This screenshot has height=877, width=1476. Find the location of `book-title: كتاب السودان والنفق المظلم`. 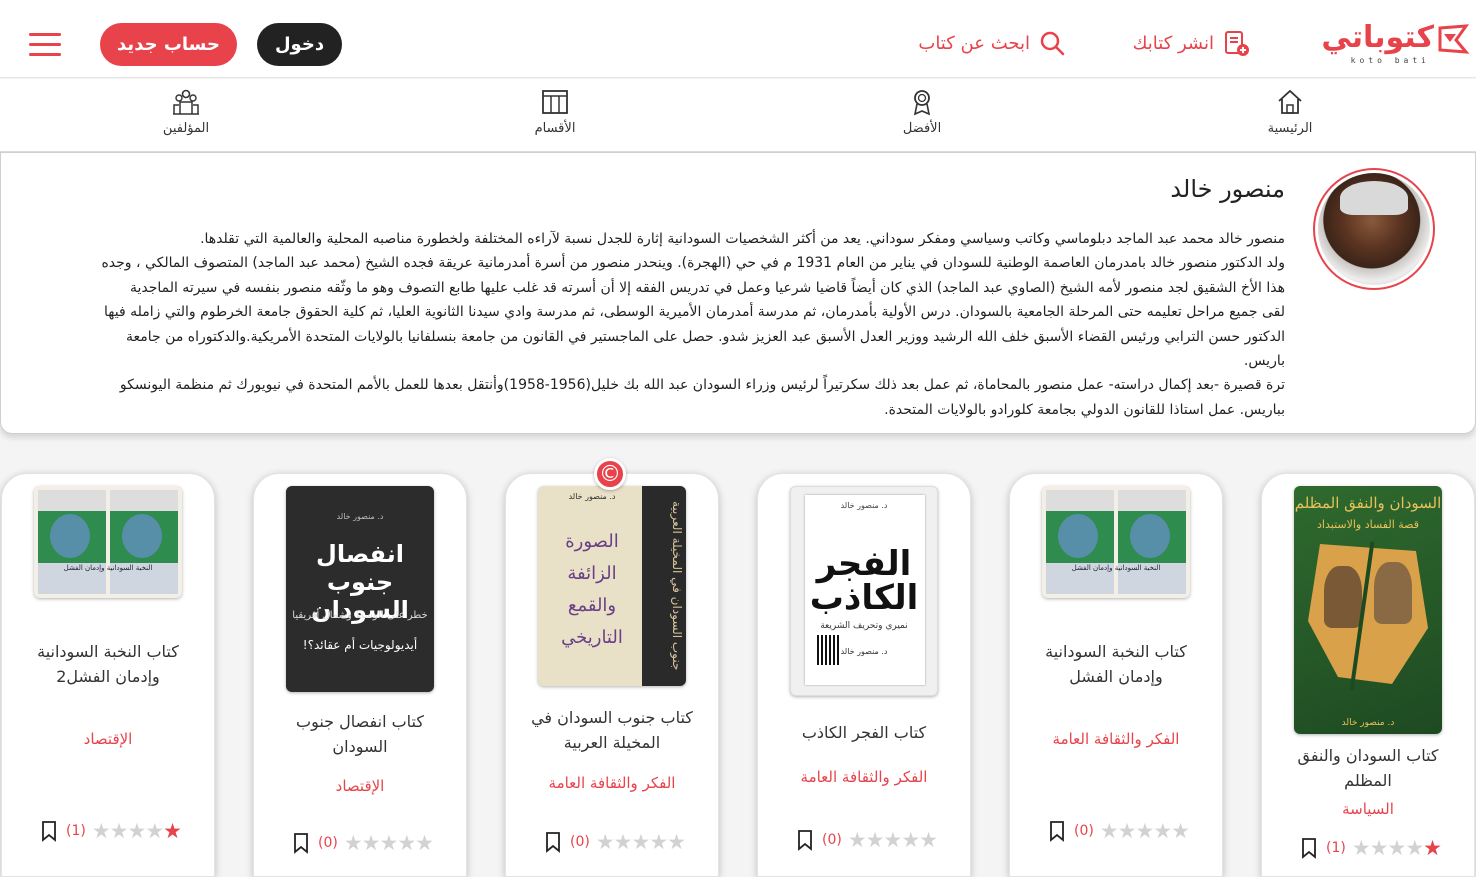

book-title: كتاب السودان والنفق المظلم is located at coordinates (1368, 768).